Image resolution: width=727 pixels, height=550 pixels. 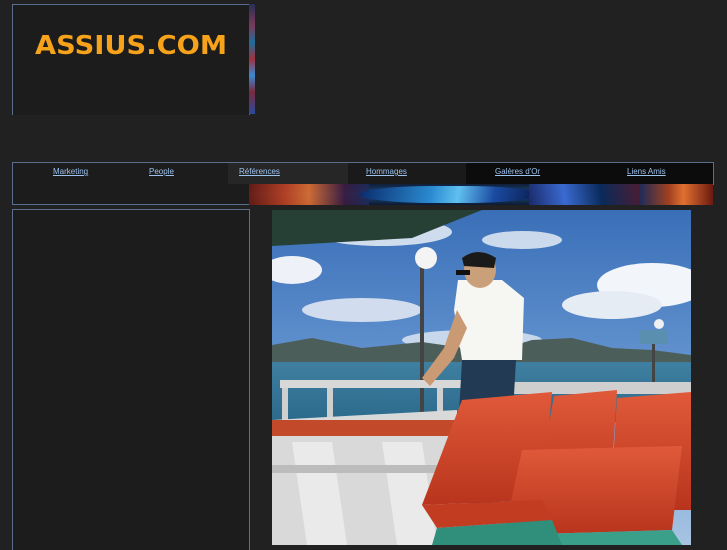 I want to click on nav-cell-group-right: Galères d'Or Liens Amis, so click(x=589, y=173).